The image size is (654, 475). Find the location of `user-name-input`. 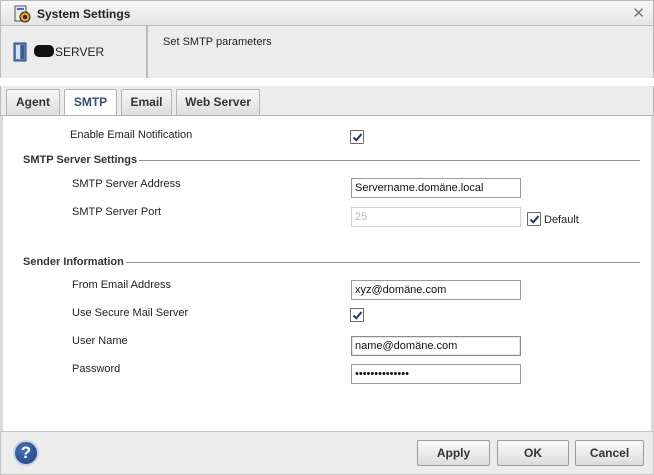

user-name-input is located at coordinates (436, 346).